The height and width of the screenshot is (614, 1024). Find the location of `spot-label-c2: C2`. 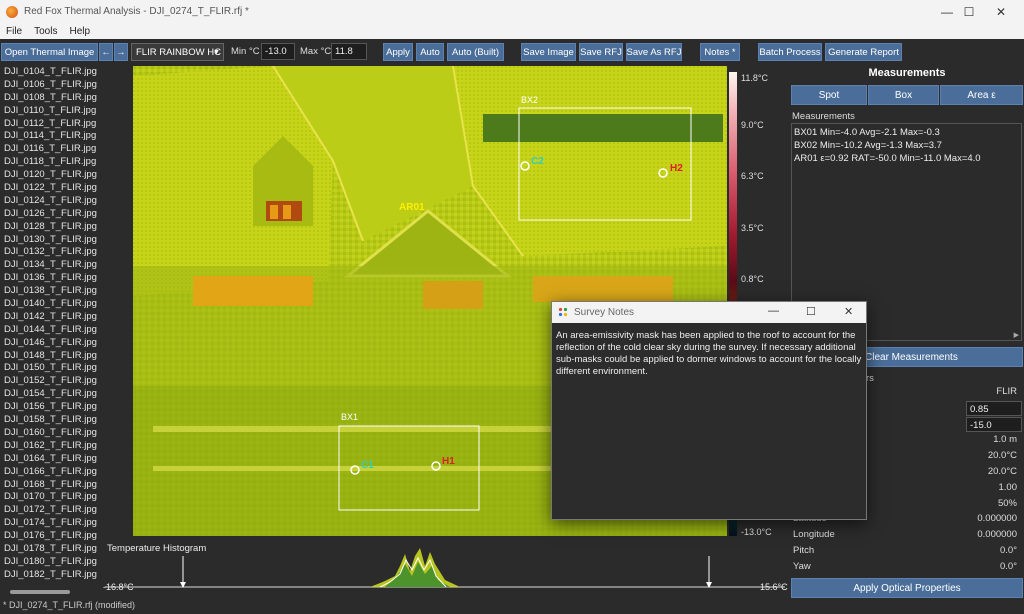

spot-label-c2: C2 is located at coordinates (537, 161).